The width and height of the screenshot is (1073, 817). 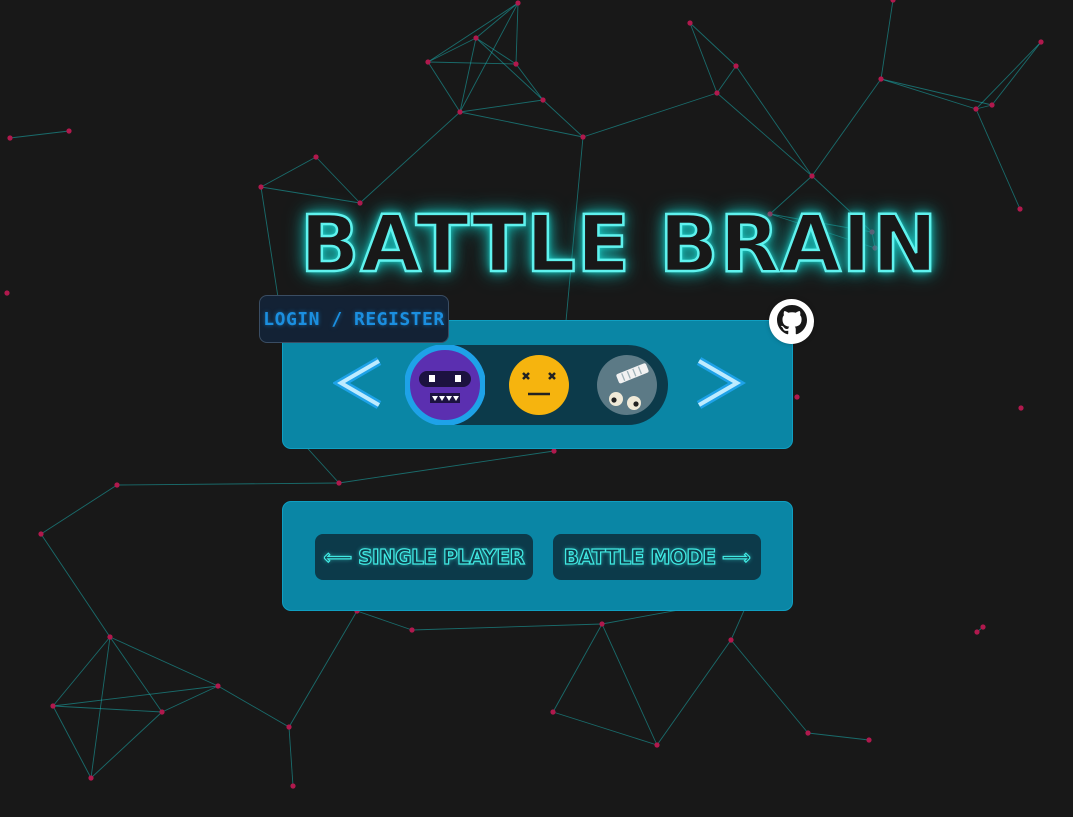 What do you see at coordinates (445, 385) in the screenshot?
I see `avatar-option-robot` at bounding box center [445, 385].